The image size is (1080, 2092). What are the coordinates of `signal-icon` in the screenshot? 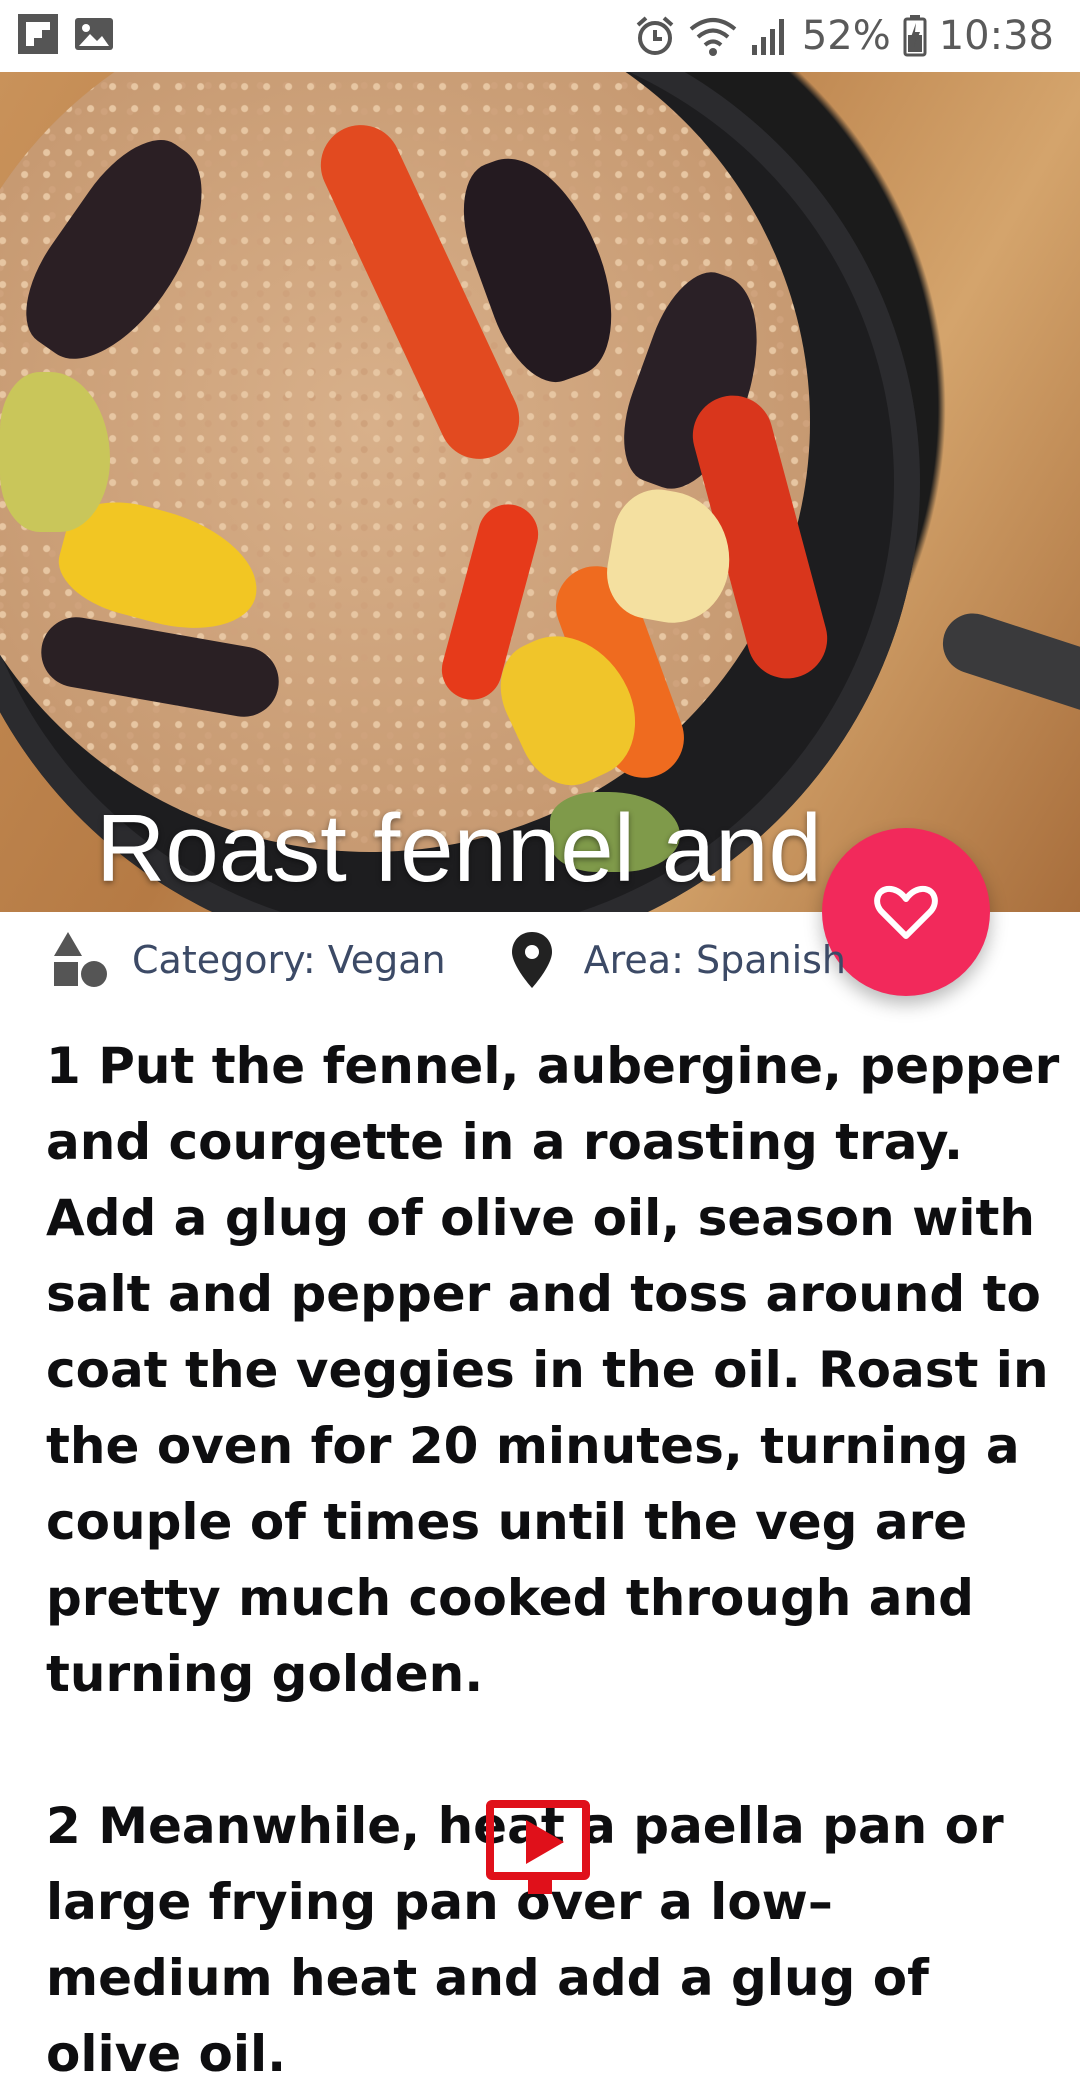 It's located at (767, 37).